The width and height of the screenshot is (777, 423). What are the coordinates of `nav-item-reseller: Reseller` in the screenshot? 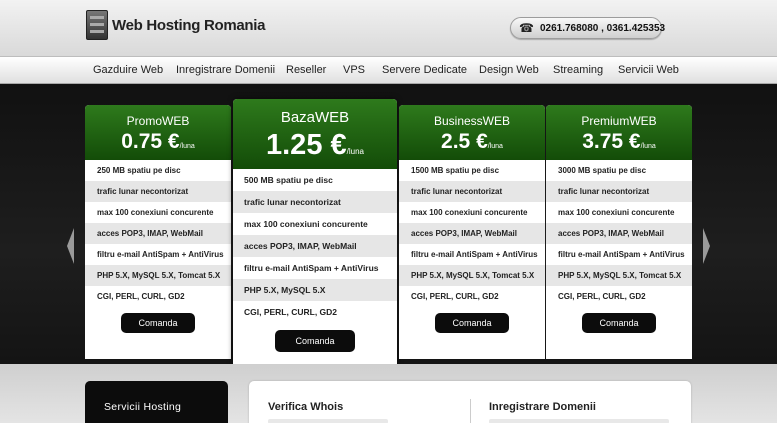 It's located at (306, 70).